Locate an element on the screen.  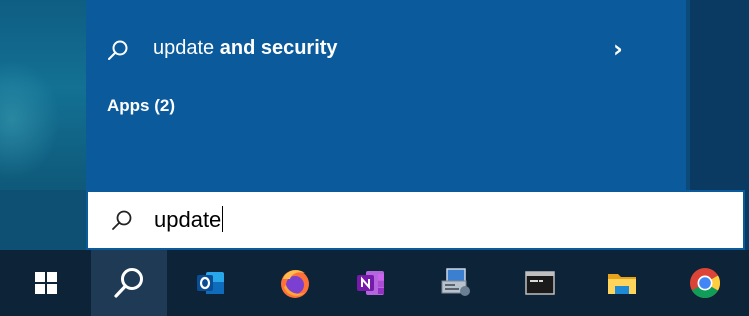
start-button is located at coordinates (46, 283).